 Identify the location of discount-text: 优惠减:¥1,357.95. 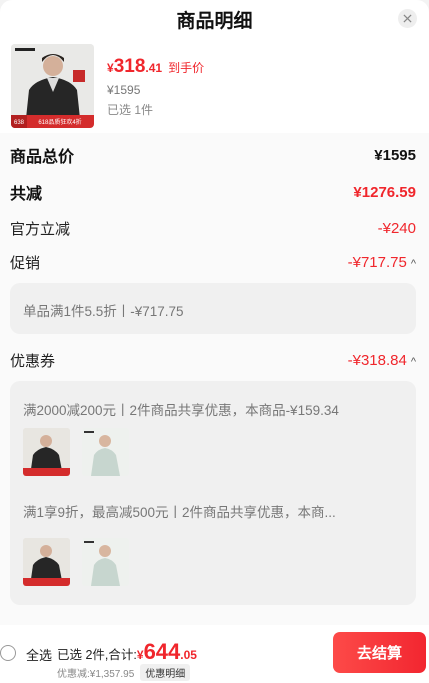
(96, 674).